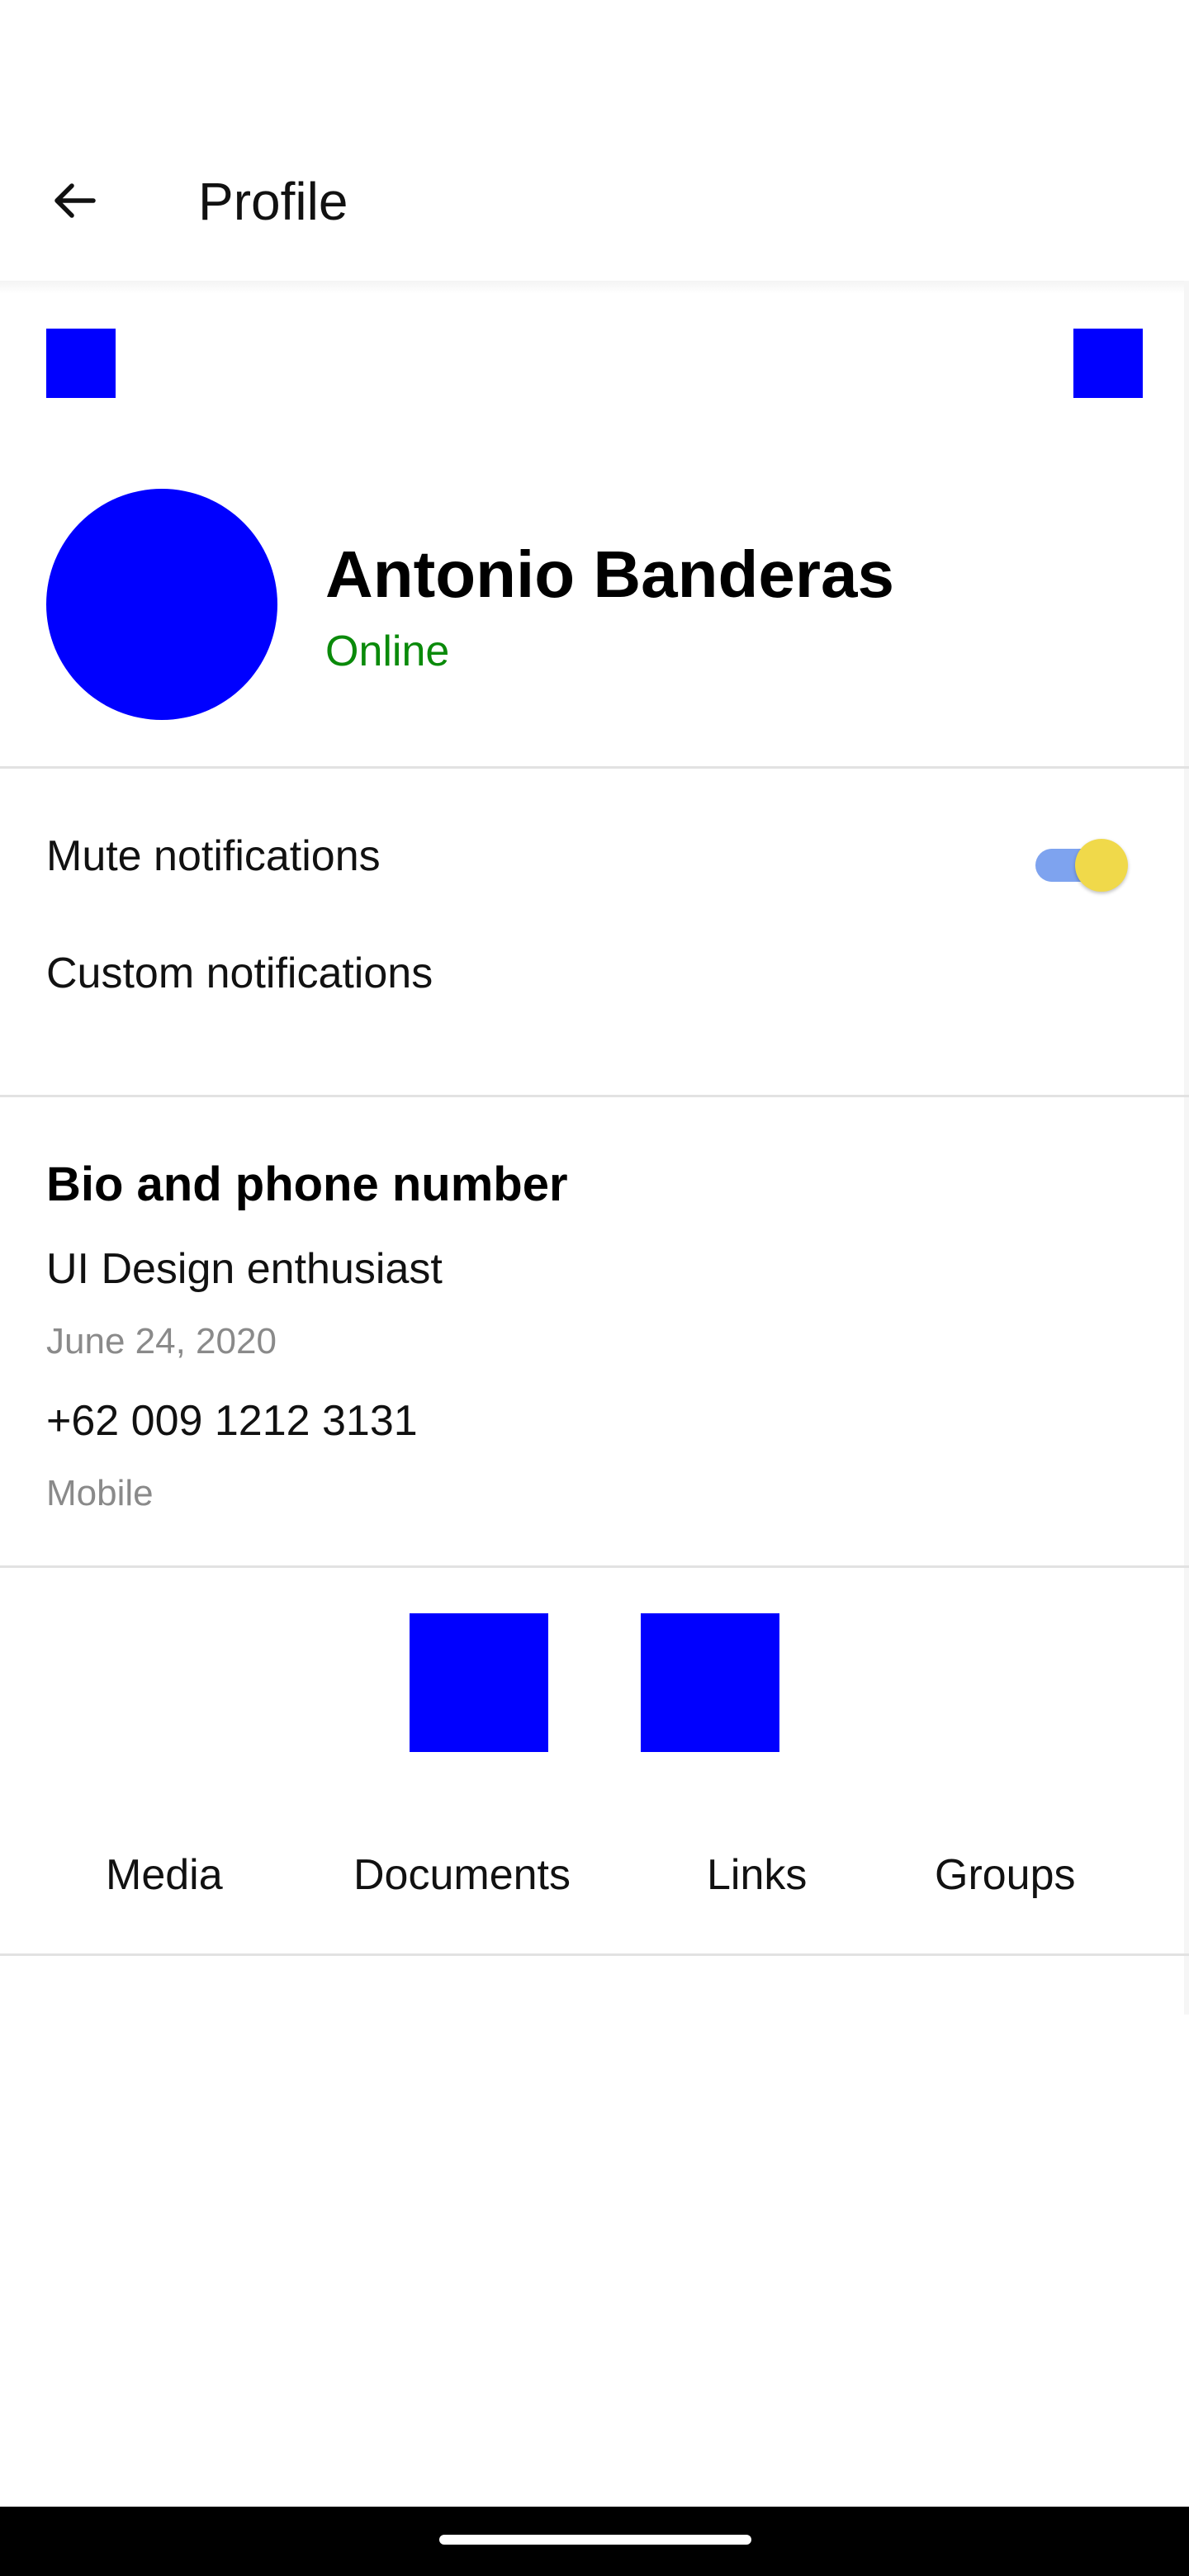 The width and height of the screenshot is (1189, 2576). What do you see at coordinates (100, 1493) in the screenshot?
I see `phone-type: Mobile` at bounding box center [100, 1493].